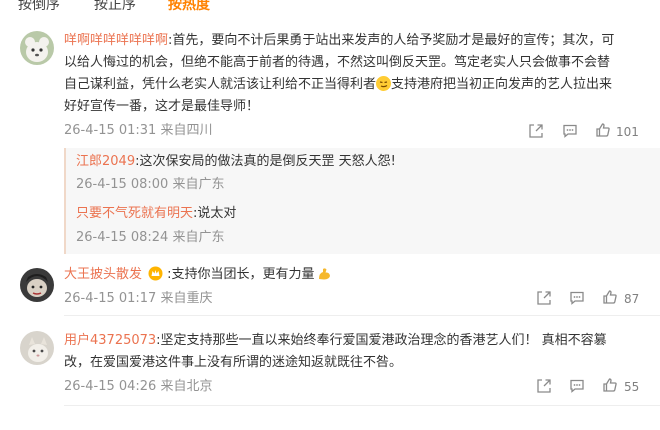 The width and height of the screenshot is (660, 430). What do you see at coordinates (241, 274) in the screenshot?
I see `comment-content: :支持你当团长，更有力量` at bounding box center [241, 274].